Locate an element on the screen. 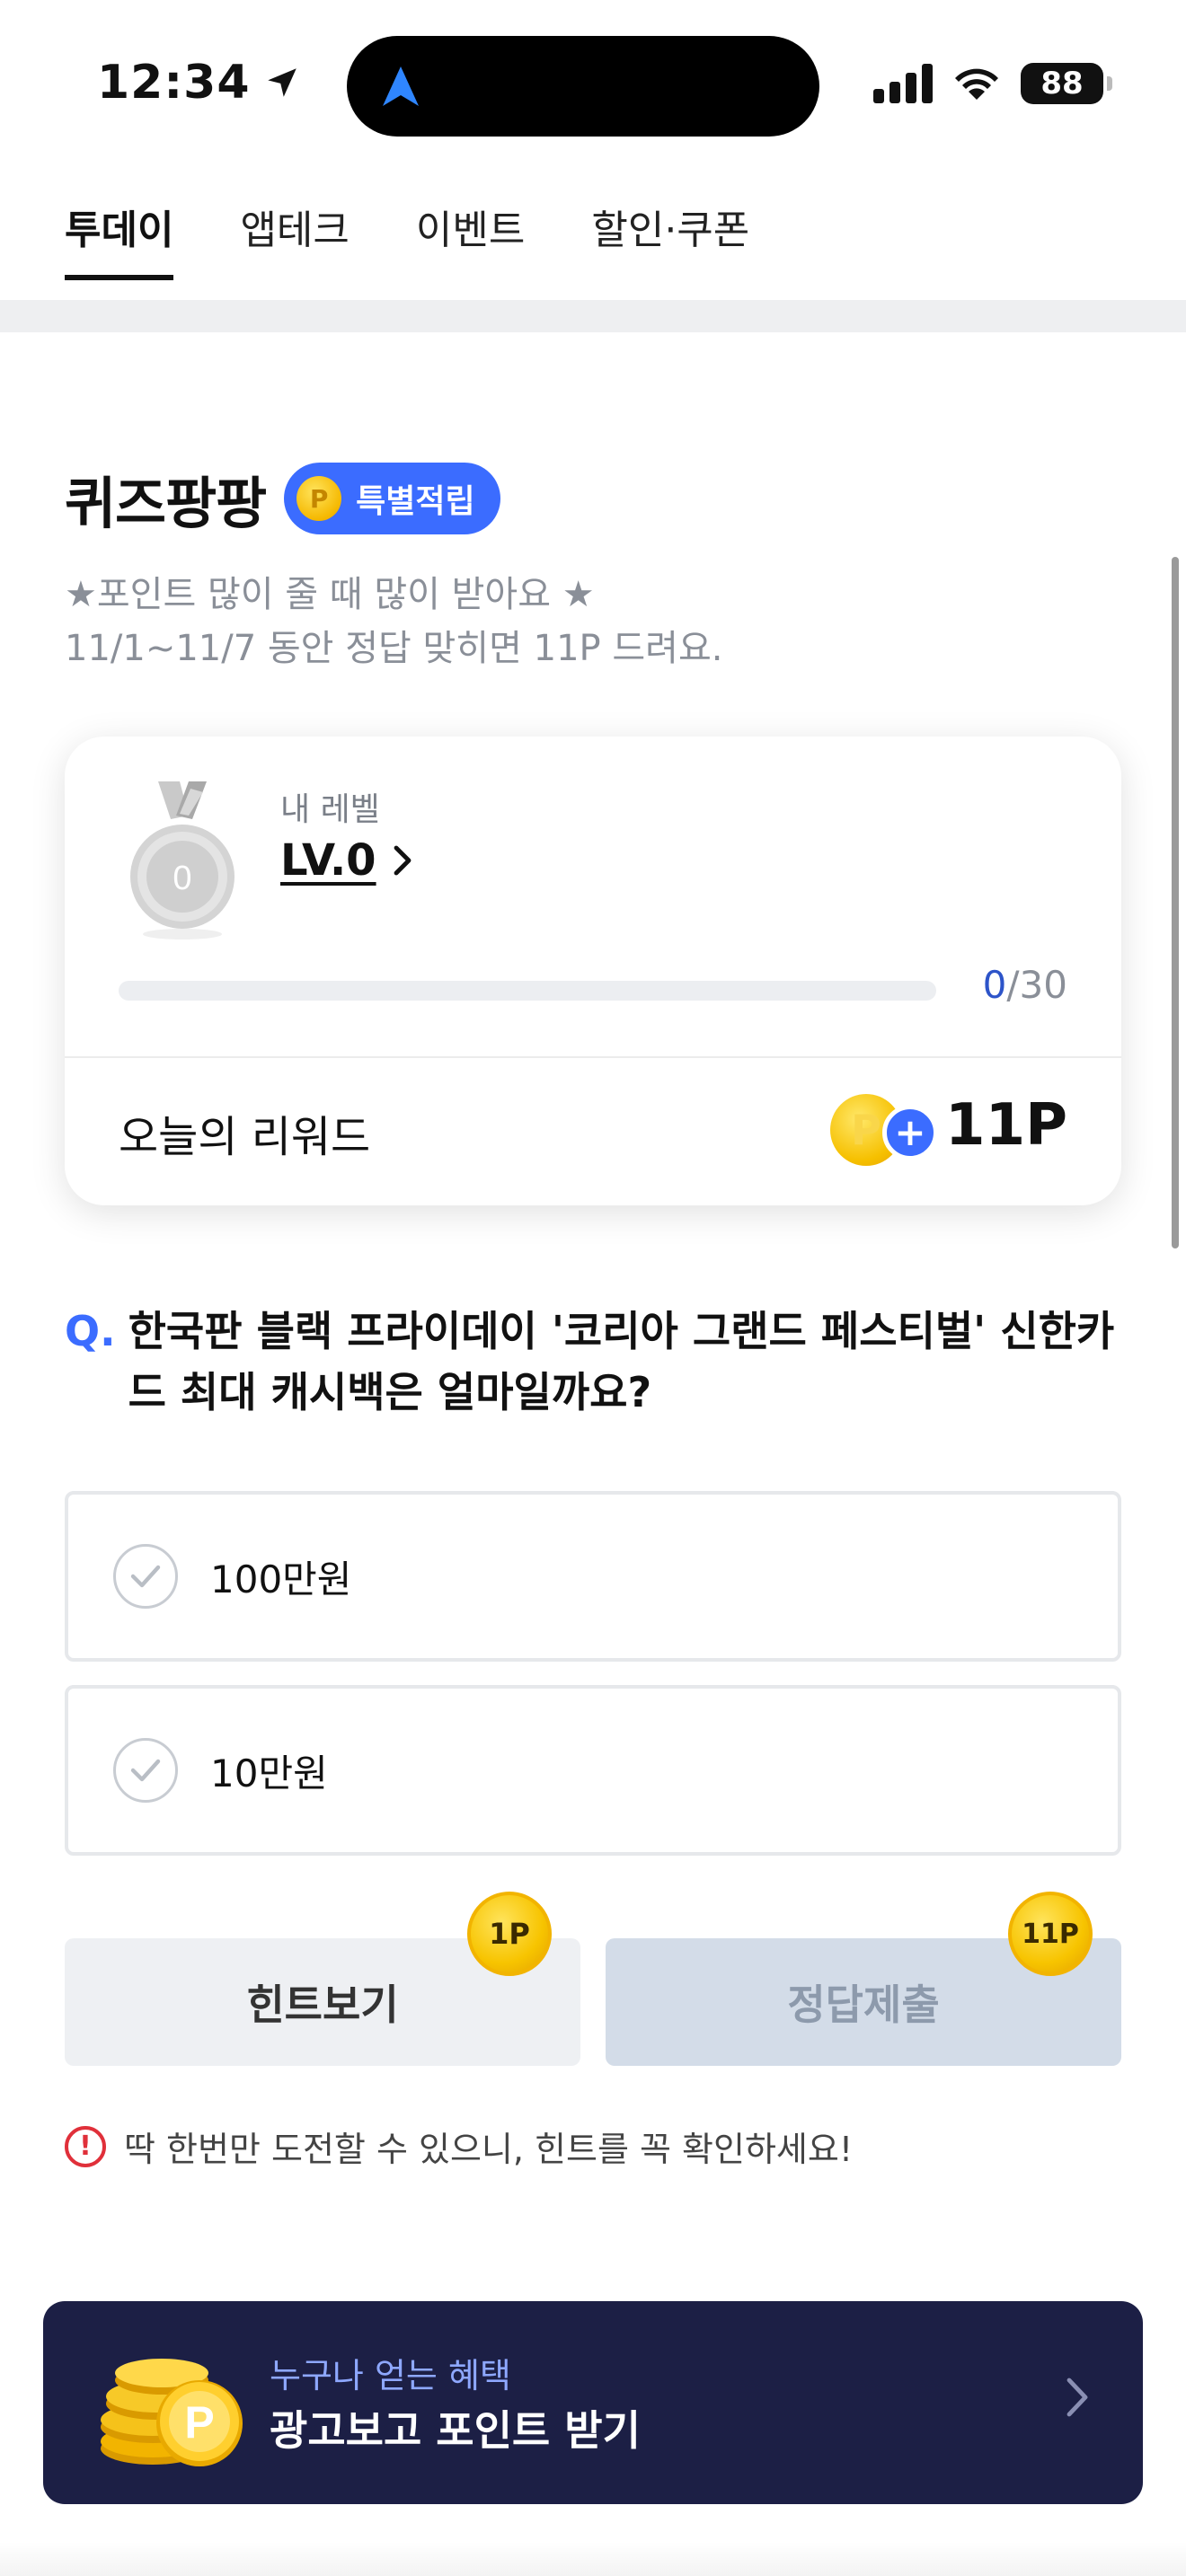 The width and height of the screenshot is (1186, 2576). hint-label: 힌트보기 is located at coordinates (322, 2005).